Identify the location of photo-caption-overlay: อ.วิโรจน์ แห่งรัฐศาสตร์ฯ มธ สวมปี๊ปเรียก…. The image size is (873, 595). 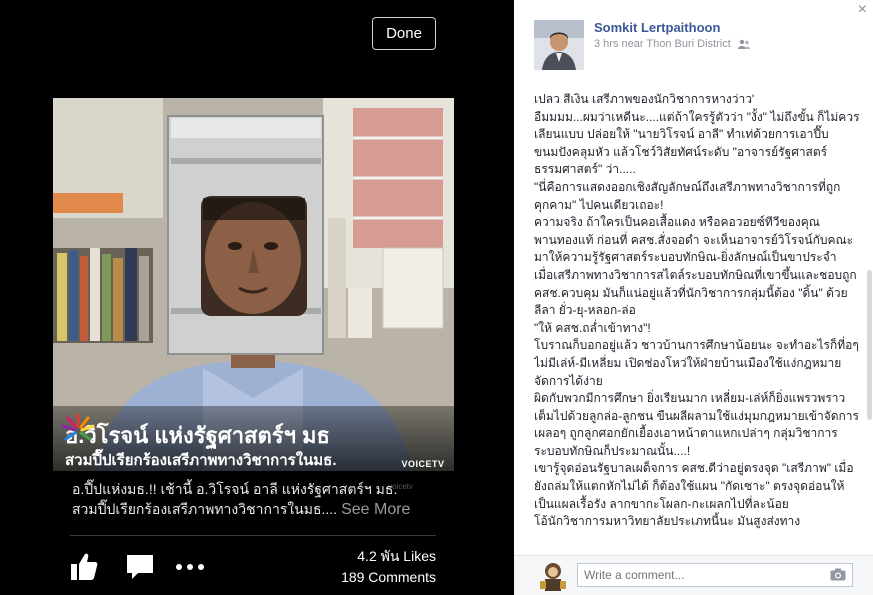
(253, 438).